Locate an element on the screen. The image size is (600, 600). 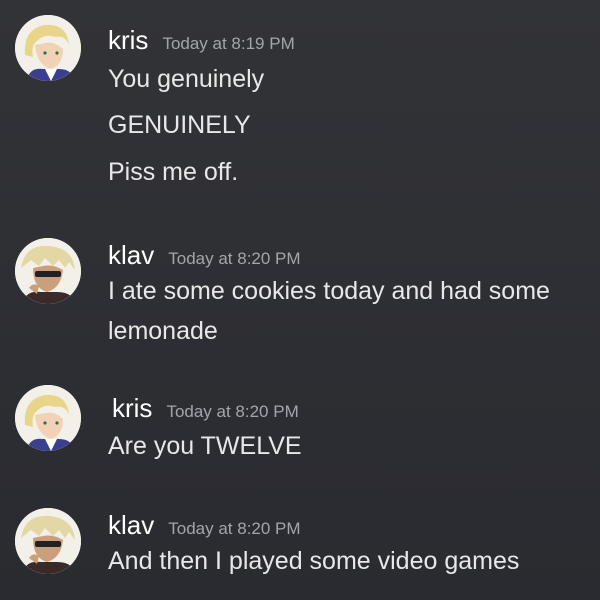
message-text: You genuinely is located at coordinates (186, 79).